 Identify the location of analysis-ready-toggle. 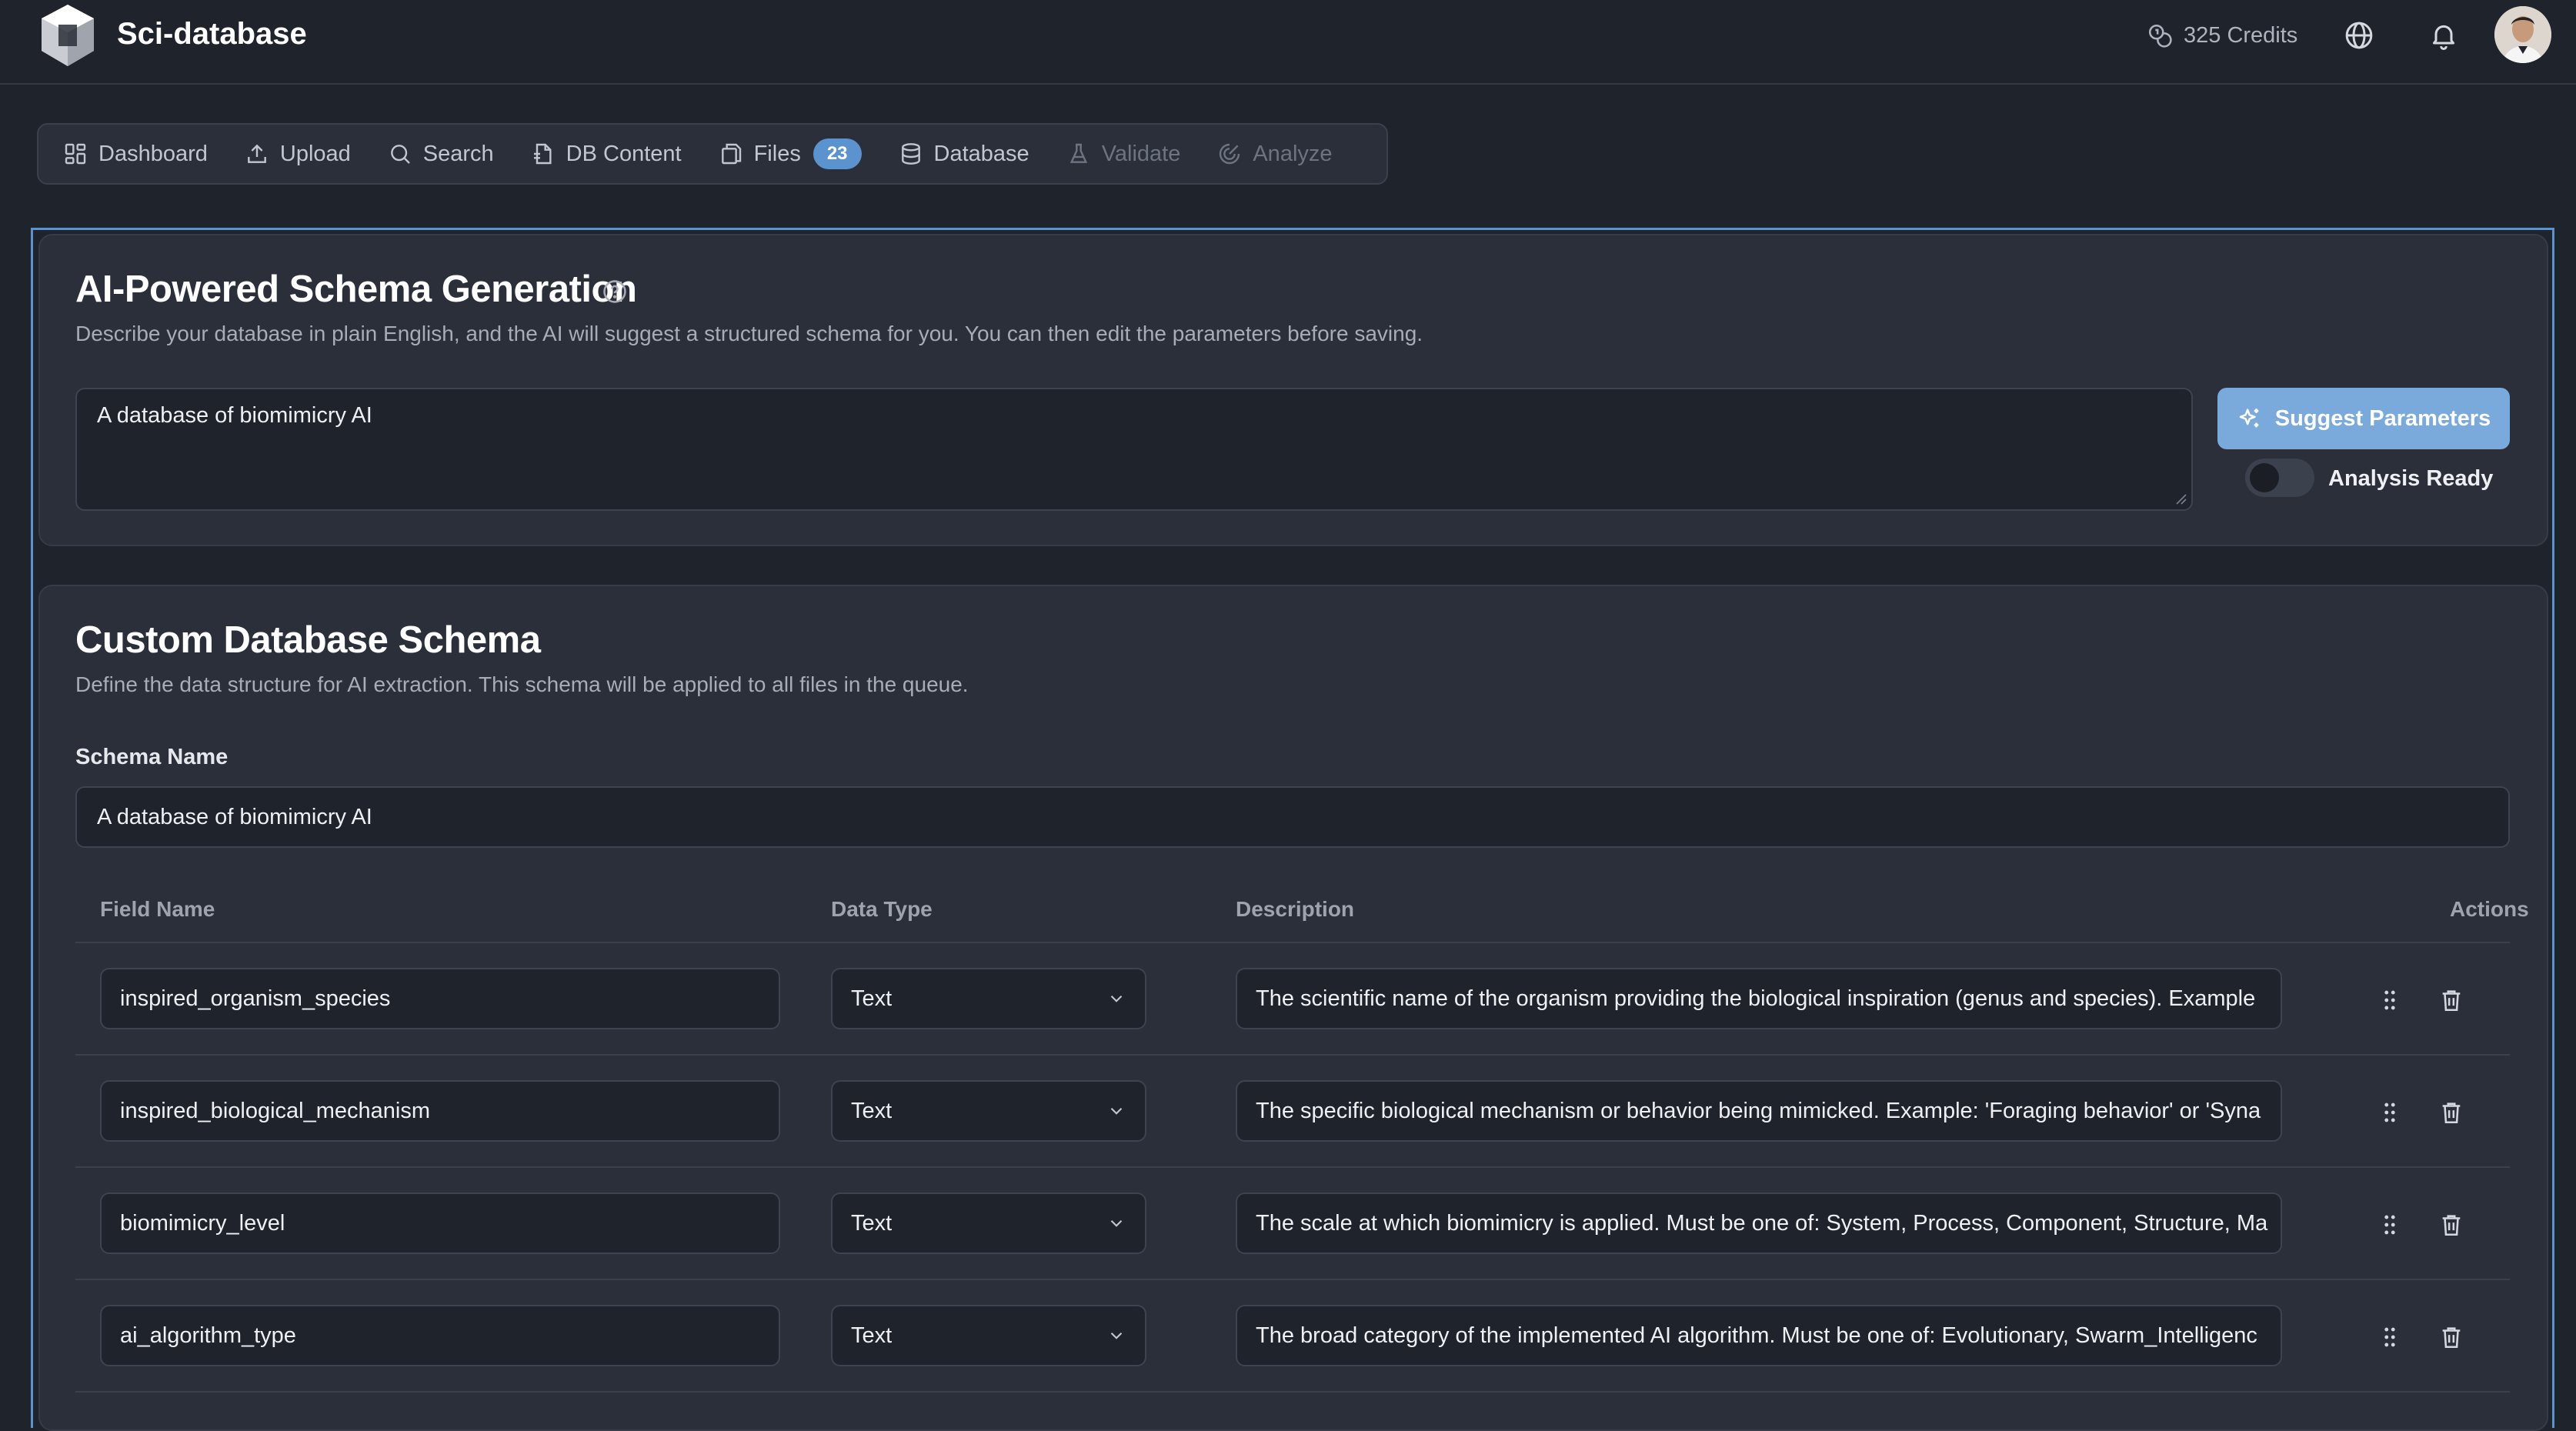
(2280, 478).